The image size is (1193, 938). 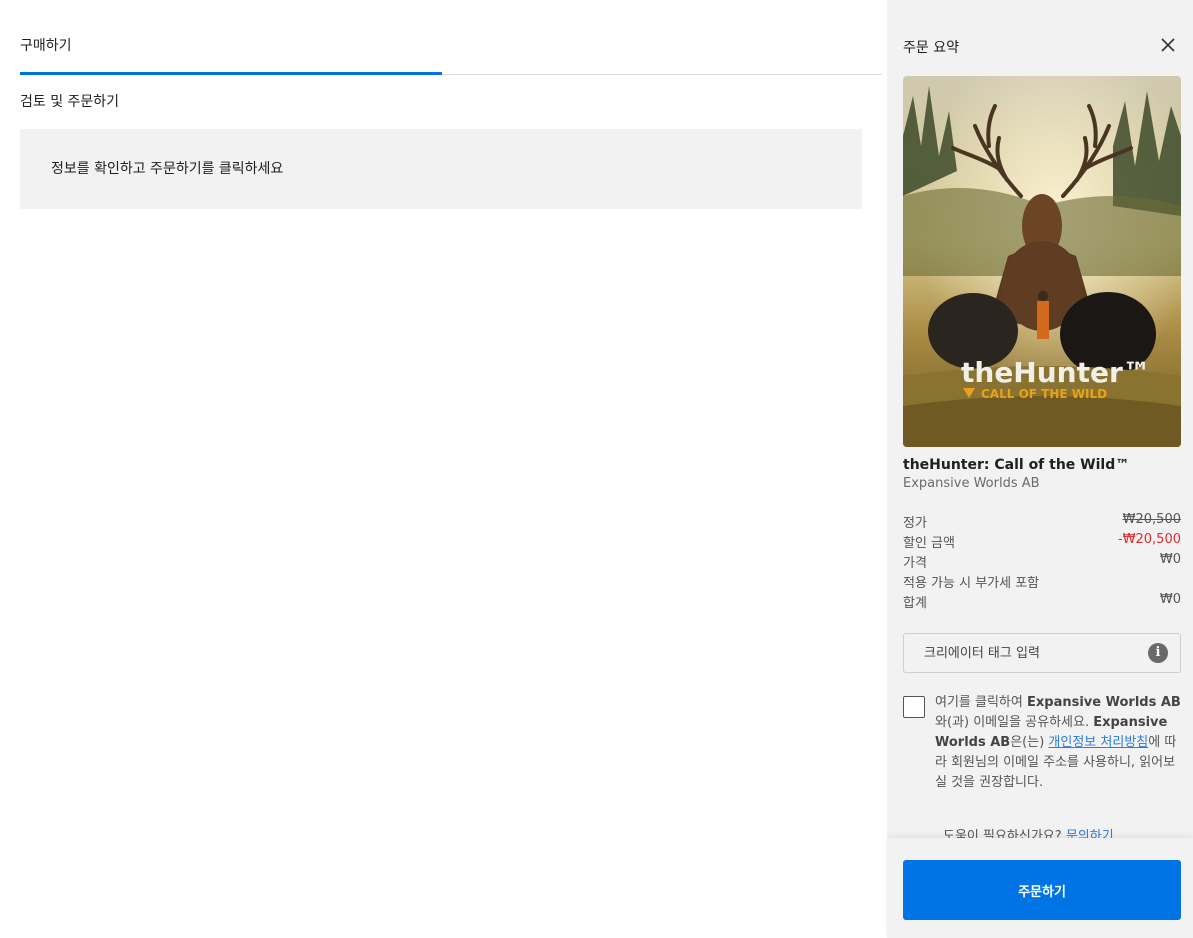 I want to click on summary-footer: 주문하기, so click(x=1040, y=888).